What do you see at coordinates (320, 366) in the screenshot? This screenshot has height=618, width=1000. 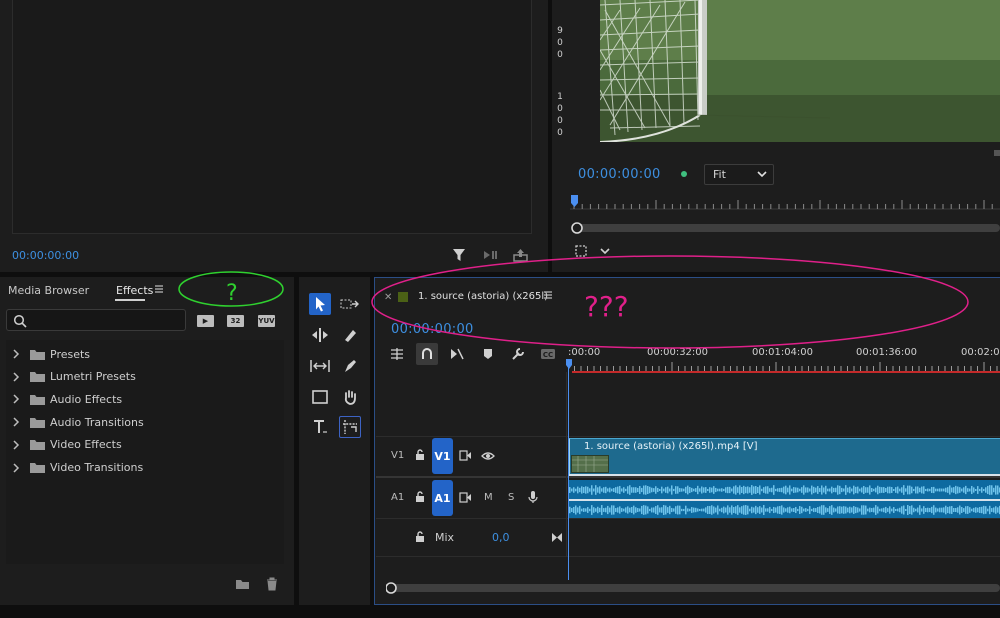 I see `slip-tool-icon` at bounding box center [320, 366].